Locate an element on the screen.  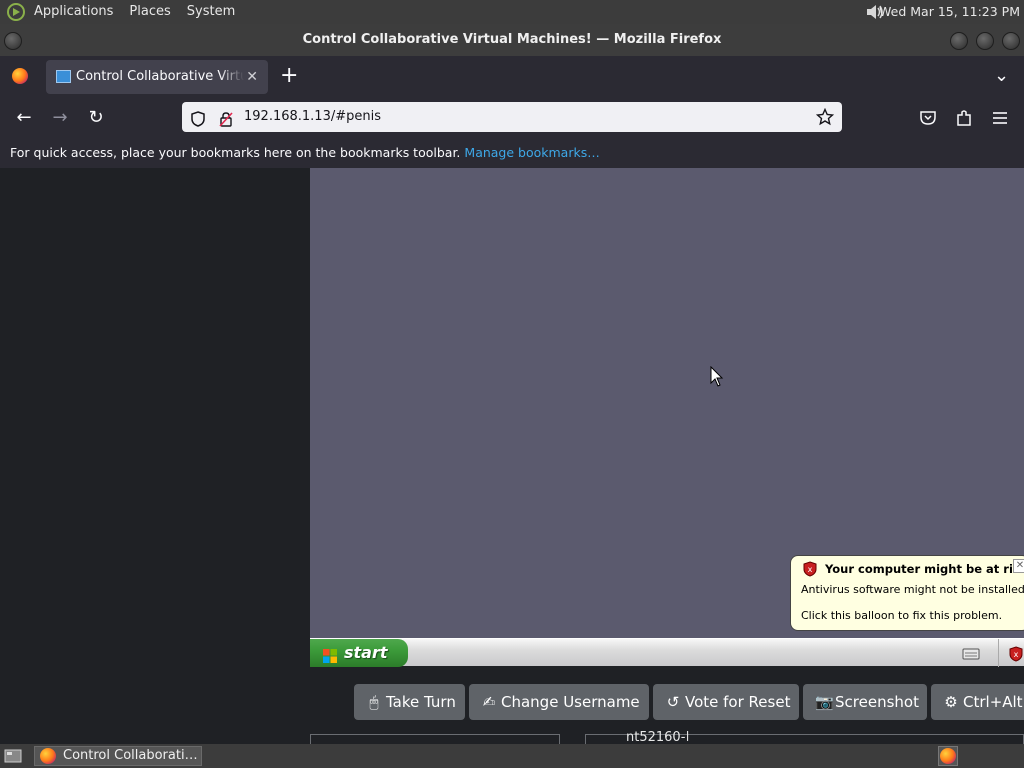
list-all-tabs-button: ⌄ is located at coordinates (1001, 76).